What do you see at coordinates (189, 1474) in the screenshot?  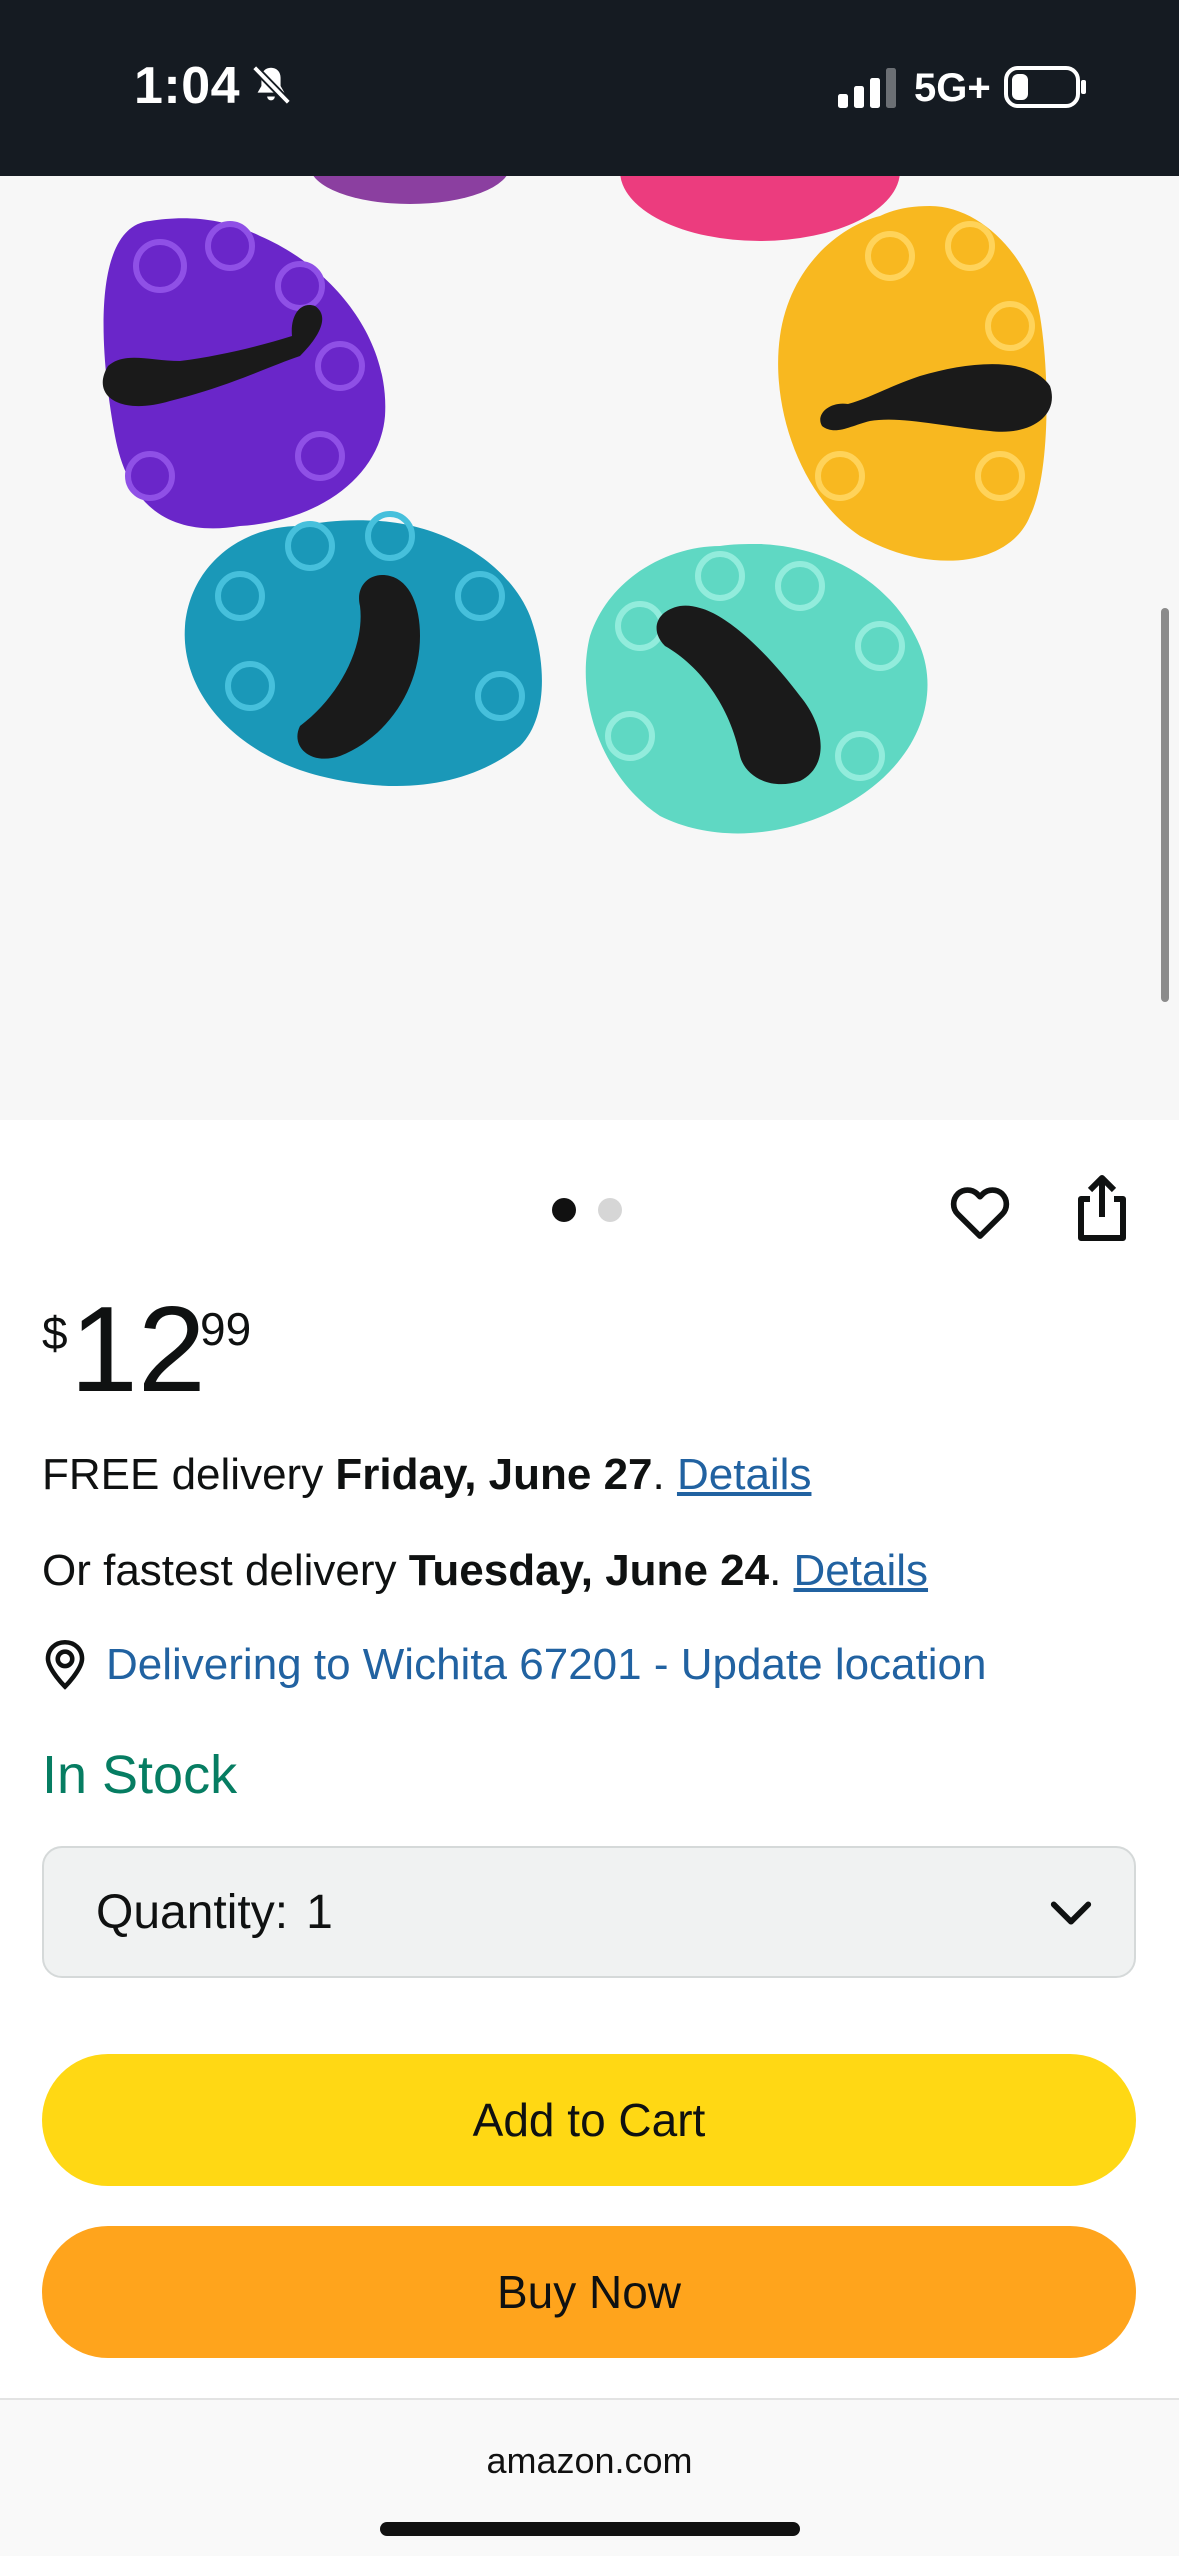 I see `free-delivery-prefix: FREE delivery` at bounding box center [189, 1474].